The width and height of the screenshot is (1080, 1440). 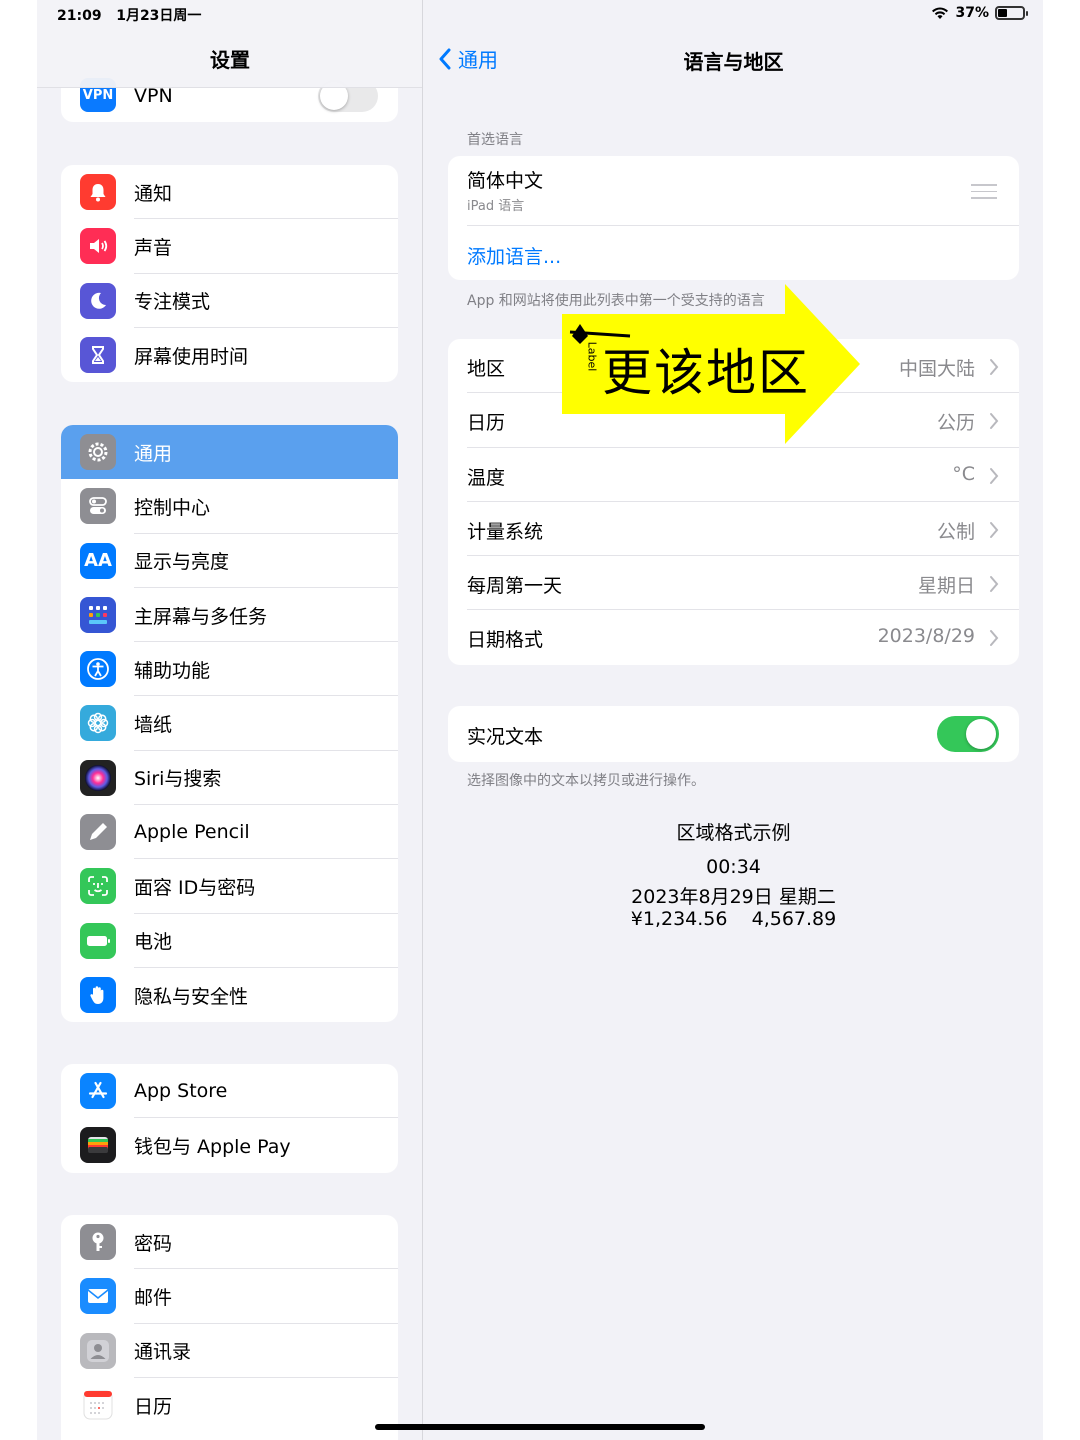 I want to click on sidebar-item-label: 钱包与 Apple Pay, so click(x=212, y=1146).